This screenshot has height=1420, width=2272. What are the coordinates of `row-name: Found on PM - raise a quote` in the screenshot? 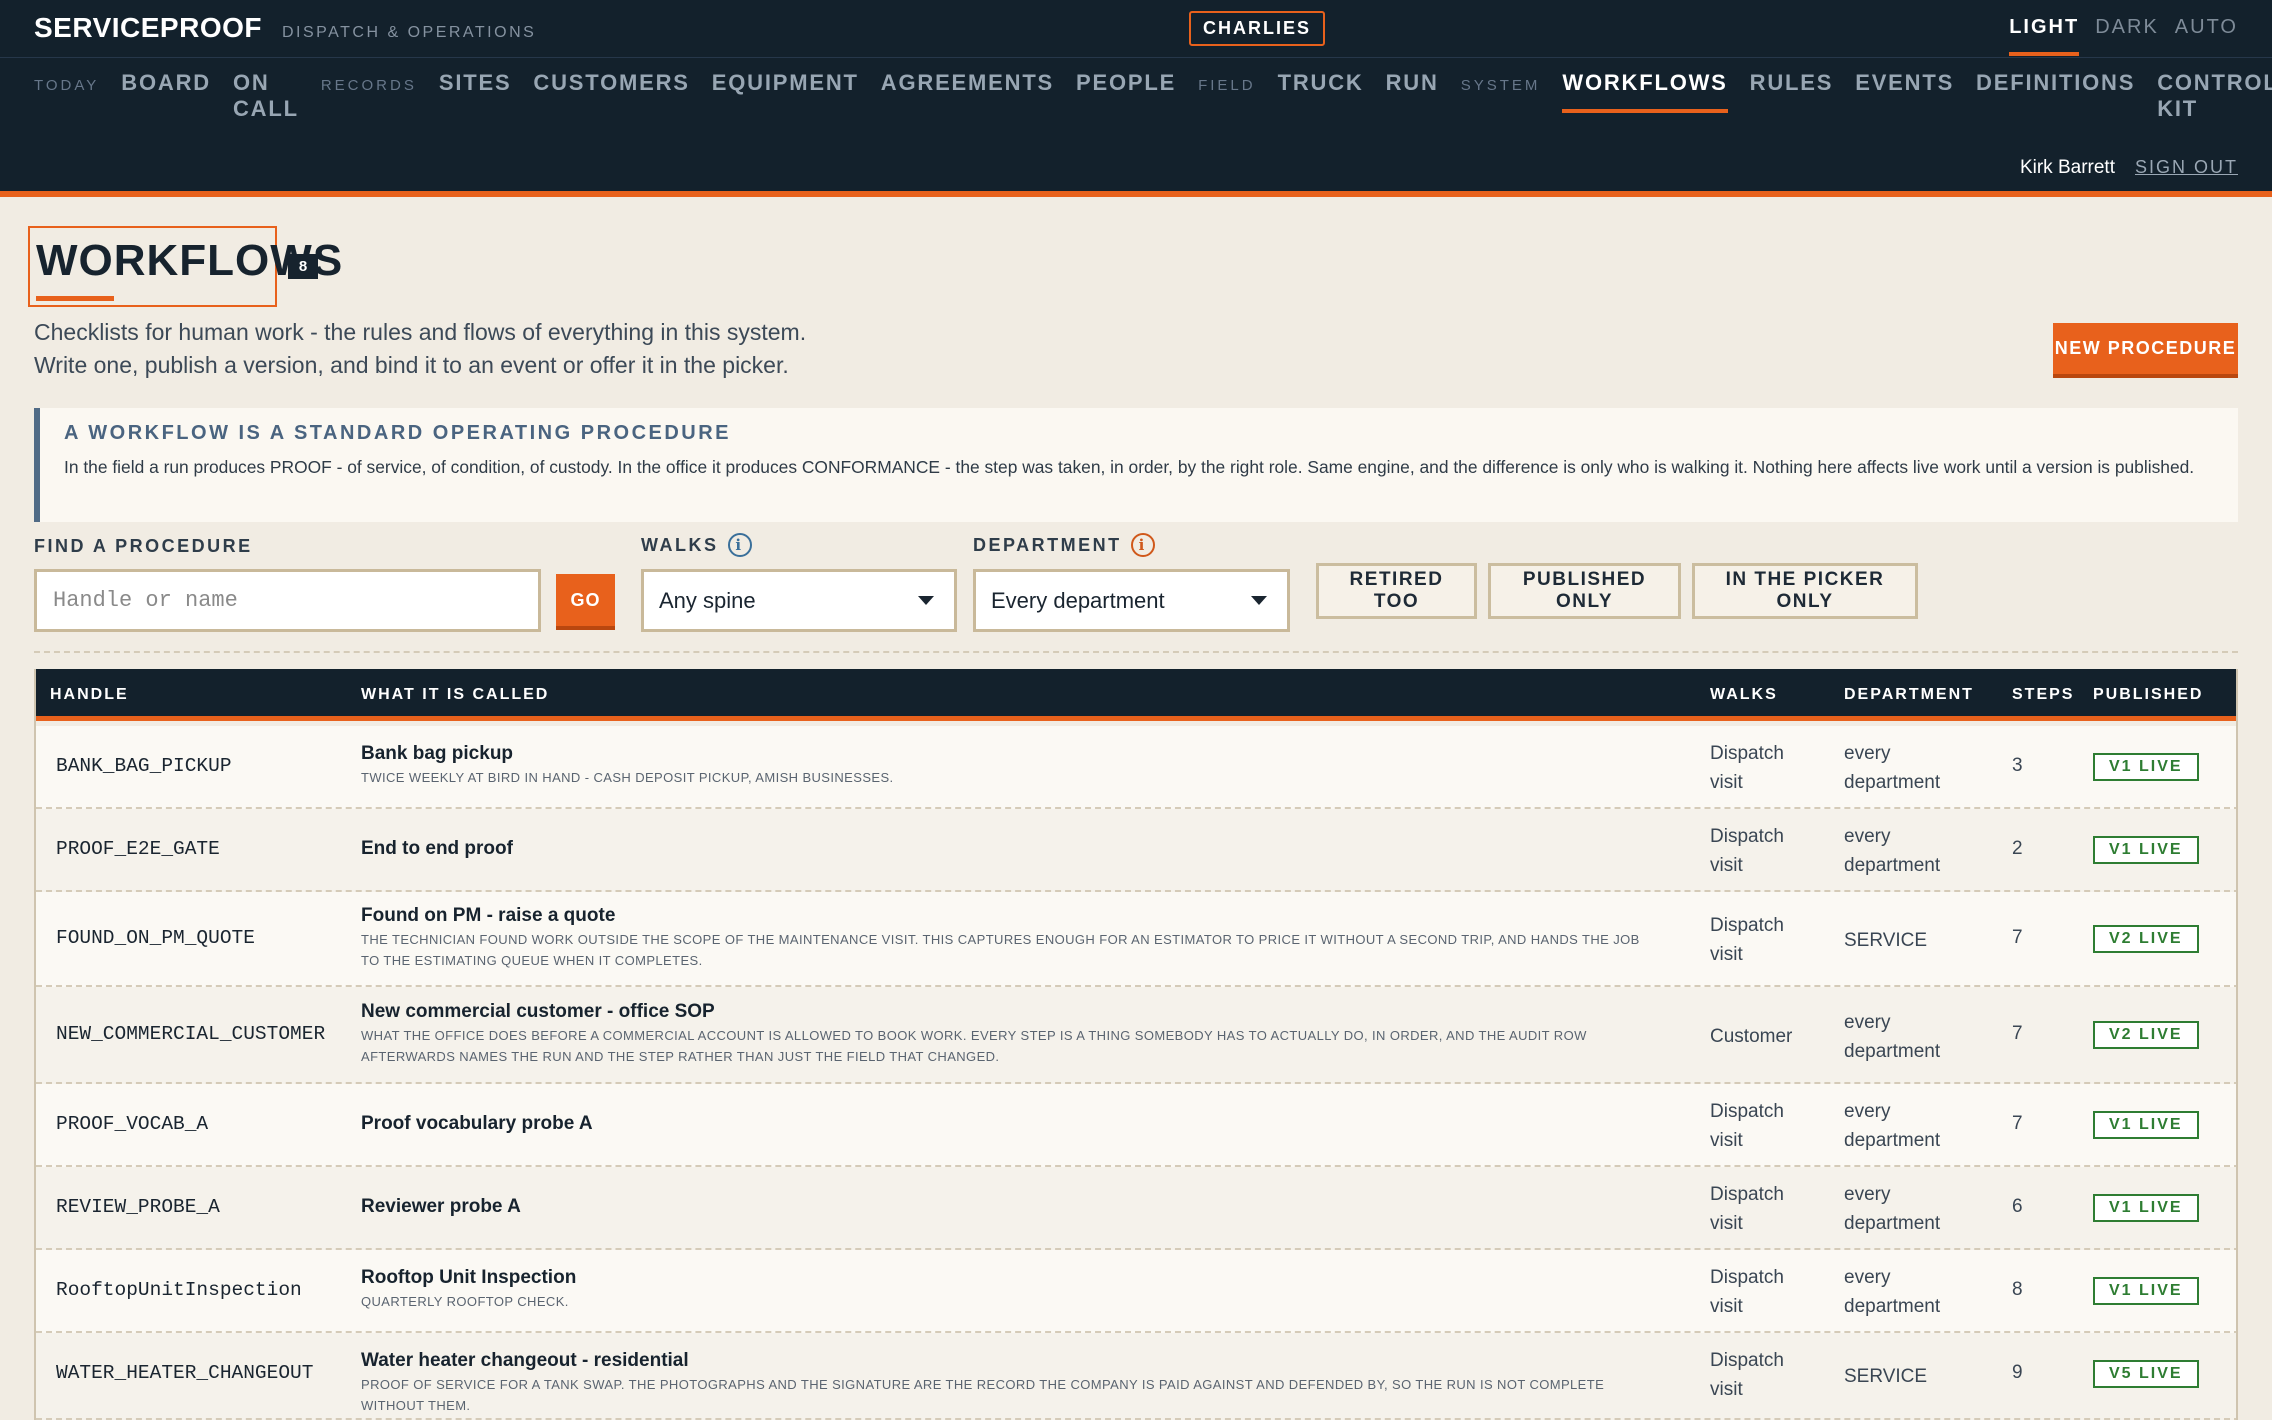 It's located at (1011, 916).